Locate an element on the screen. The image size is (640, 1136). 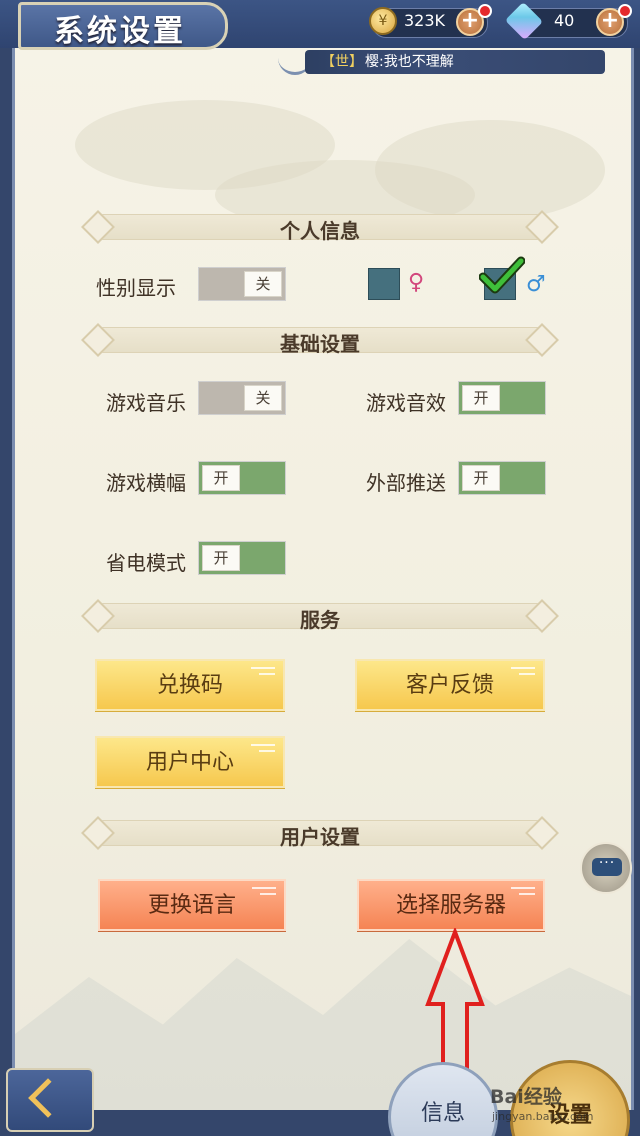
section-title: 个人信息 is located at coordinates (320, 231).